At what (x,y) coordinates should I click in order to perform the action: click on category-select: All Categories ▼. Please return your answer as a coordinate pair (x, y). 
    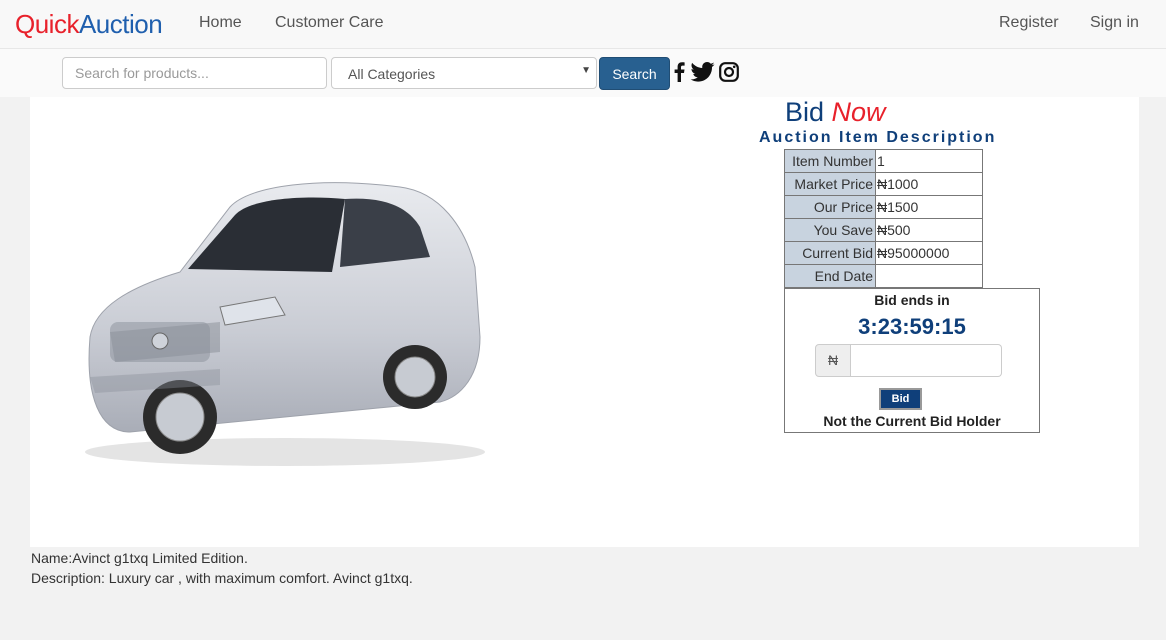
    Looking at the image, I should click on (464, 73).